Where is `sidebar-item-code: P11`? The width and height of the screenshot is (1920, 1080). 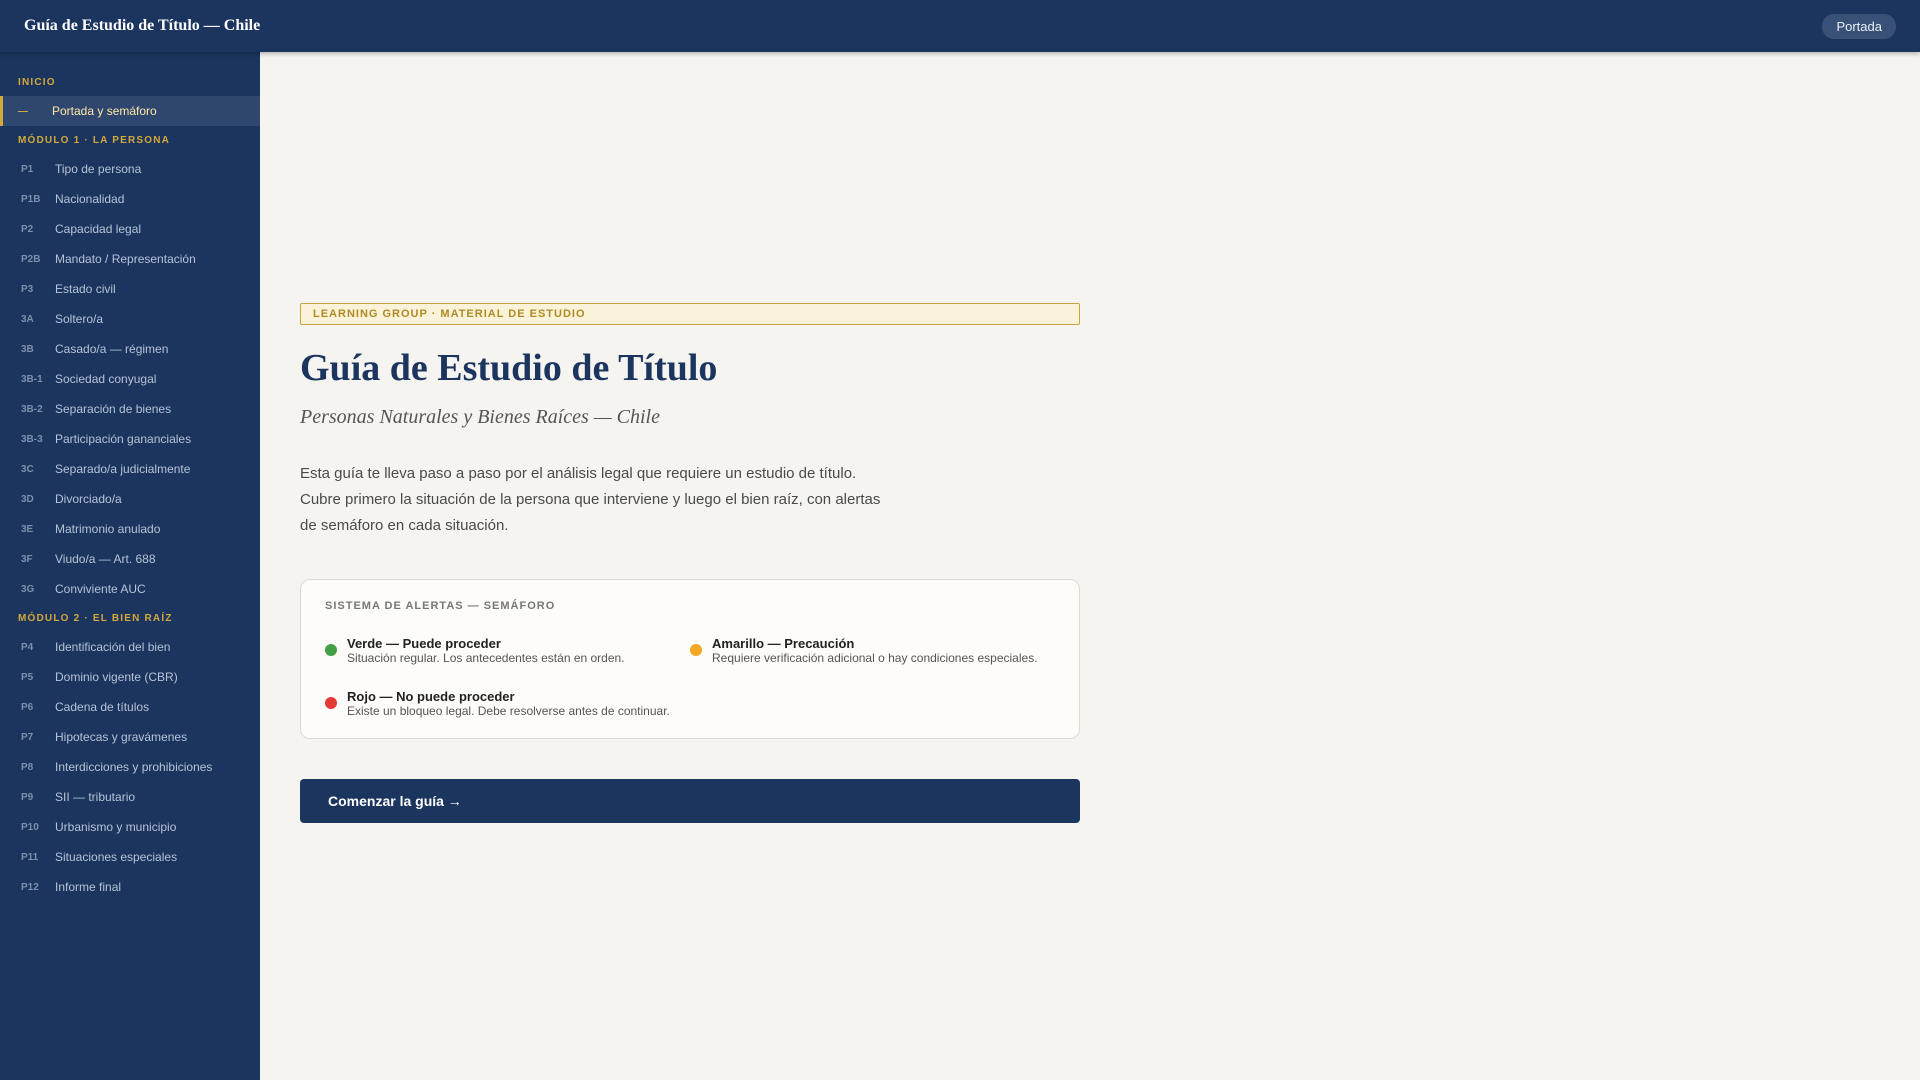 sidebar-item-code: P11 is located at coordinates (30, 857).